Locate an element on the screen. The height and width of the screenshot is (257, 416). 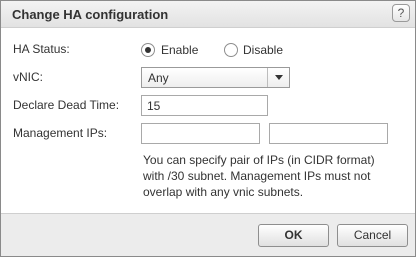
radio-selected-dot is located at coordinates (148, 50).